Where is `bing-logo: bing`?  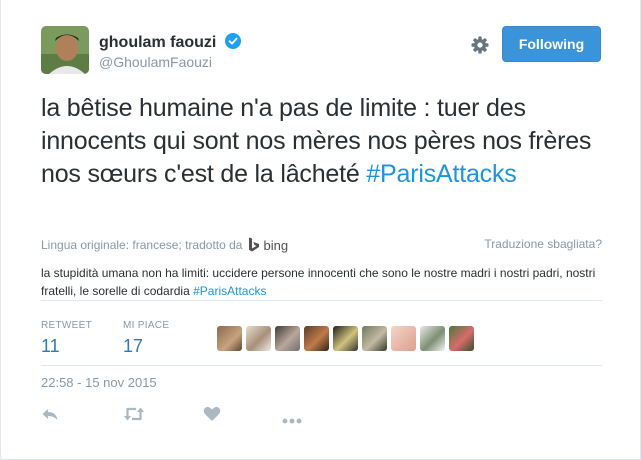
bing-logo: bing is located at coordinates (268, 245).